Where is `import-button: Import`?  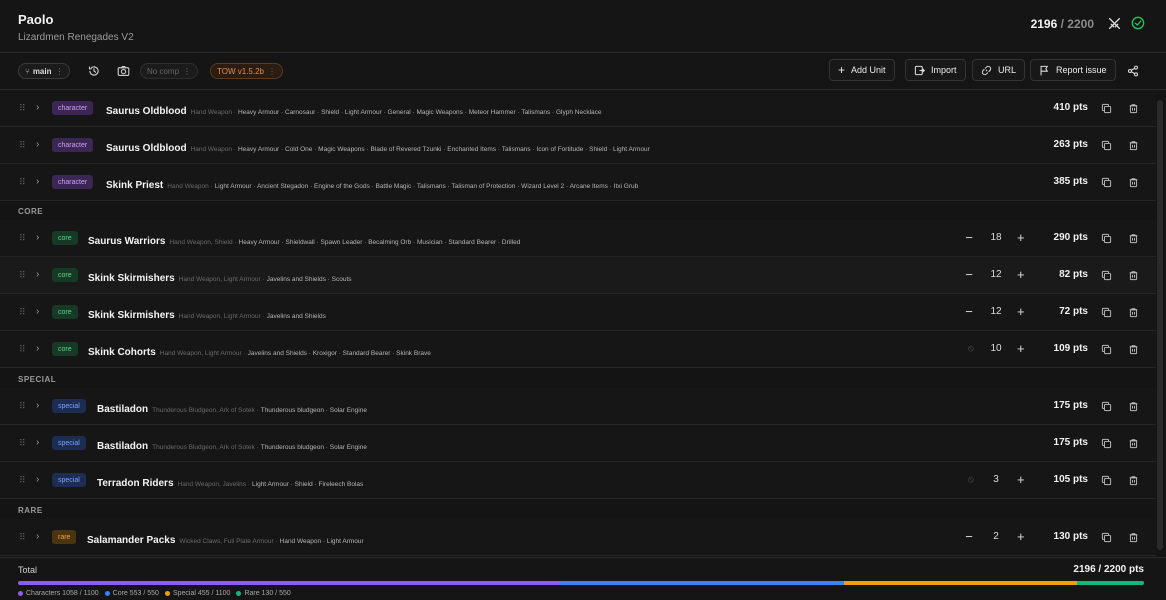 import-button: Import is located at coordinates (935, 70).